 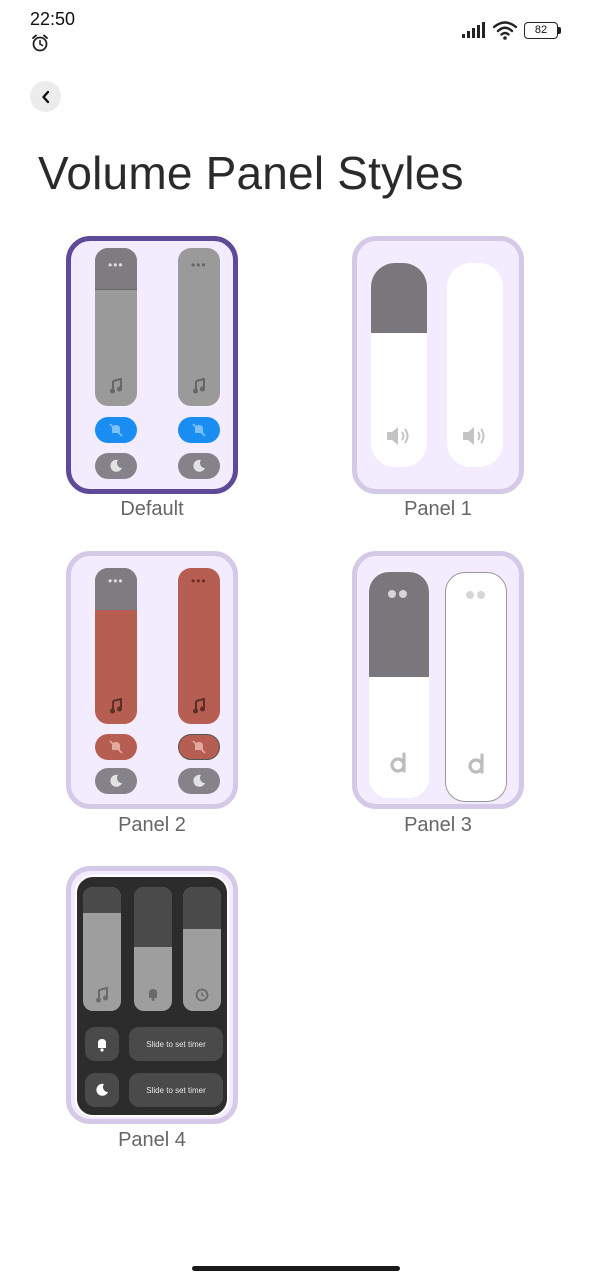 I want to click on bell-button, so click(x=102, y=1044).